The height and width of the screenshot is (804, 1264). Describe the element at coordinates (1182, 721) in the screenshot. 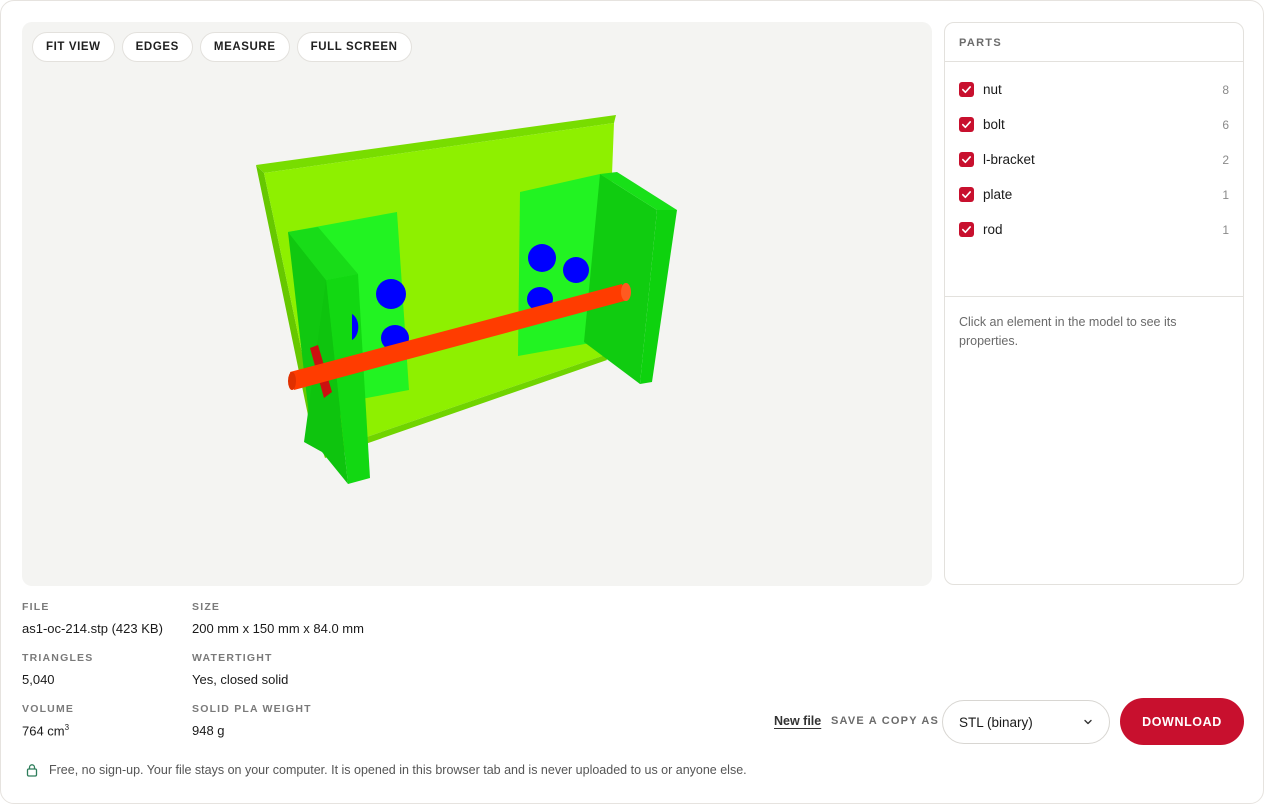

I see `download-button: DOWNLOAD` at that location.